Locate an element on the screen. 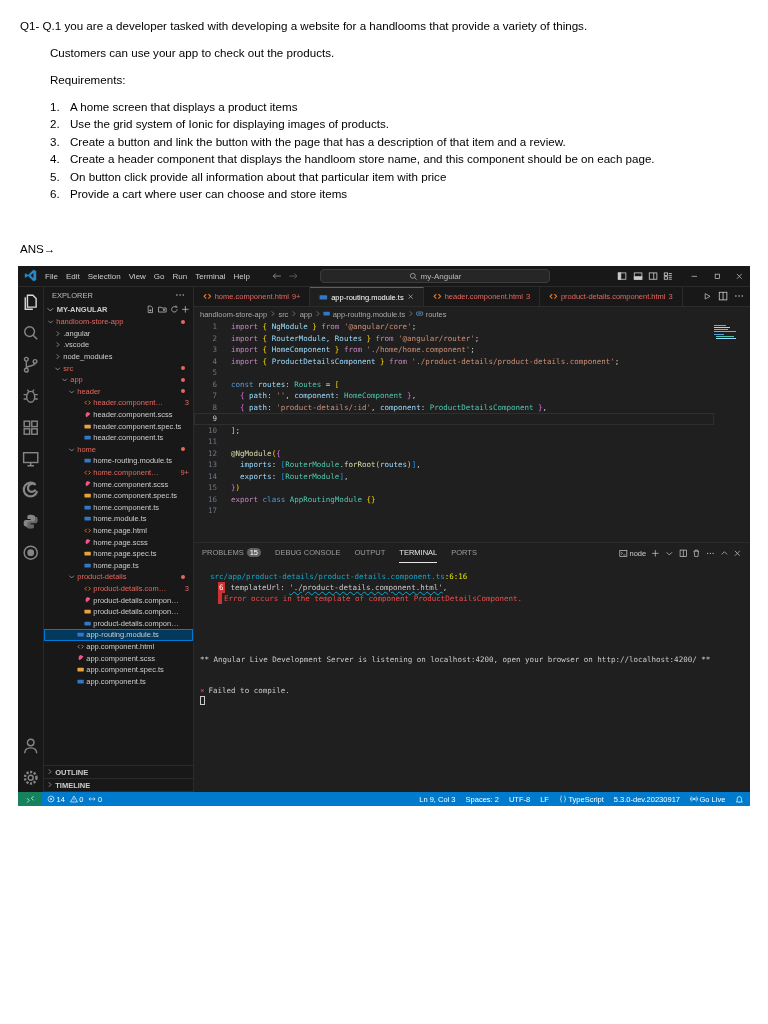 The image size is (768, 1024). warning-icon is located at coordinates (73, 799).